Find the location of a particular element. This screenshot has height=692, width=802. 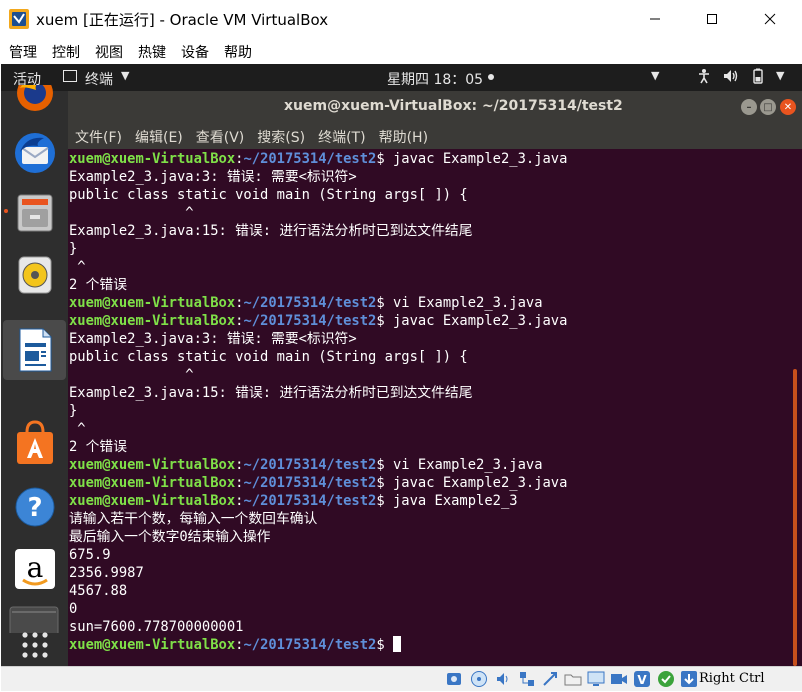

menu-view: 视图 is located at coordinates (109, 51).